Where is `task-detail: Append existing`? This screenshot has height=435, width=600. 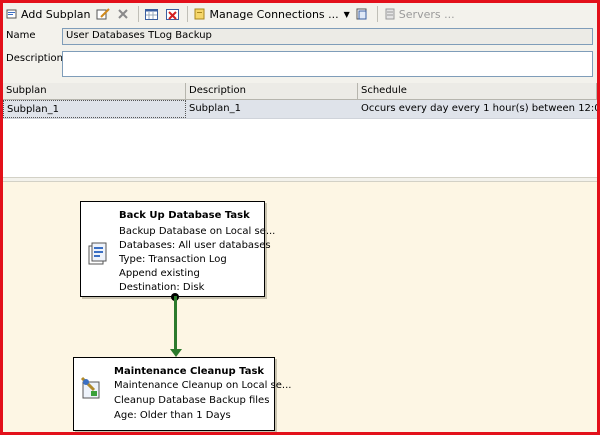 task-detail: Append existing is located at coordinates (159, 273).